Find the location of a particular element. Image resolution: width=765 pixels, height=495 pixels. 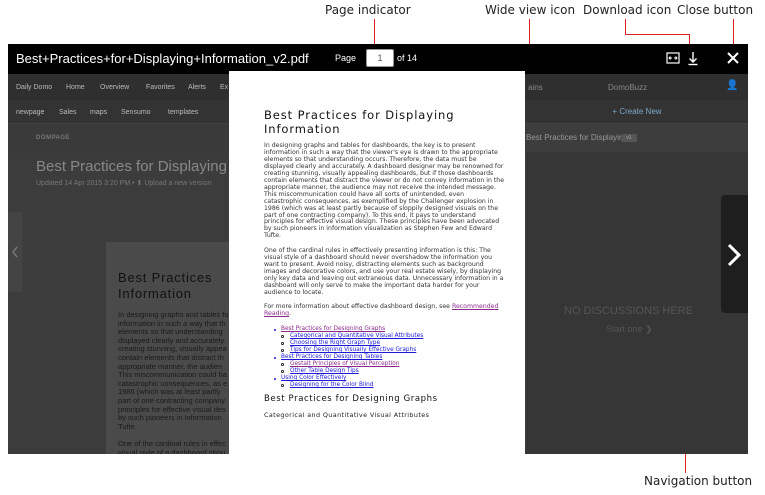

bg-nav-item: Favorites is located at coordinates (160, 87).